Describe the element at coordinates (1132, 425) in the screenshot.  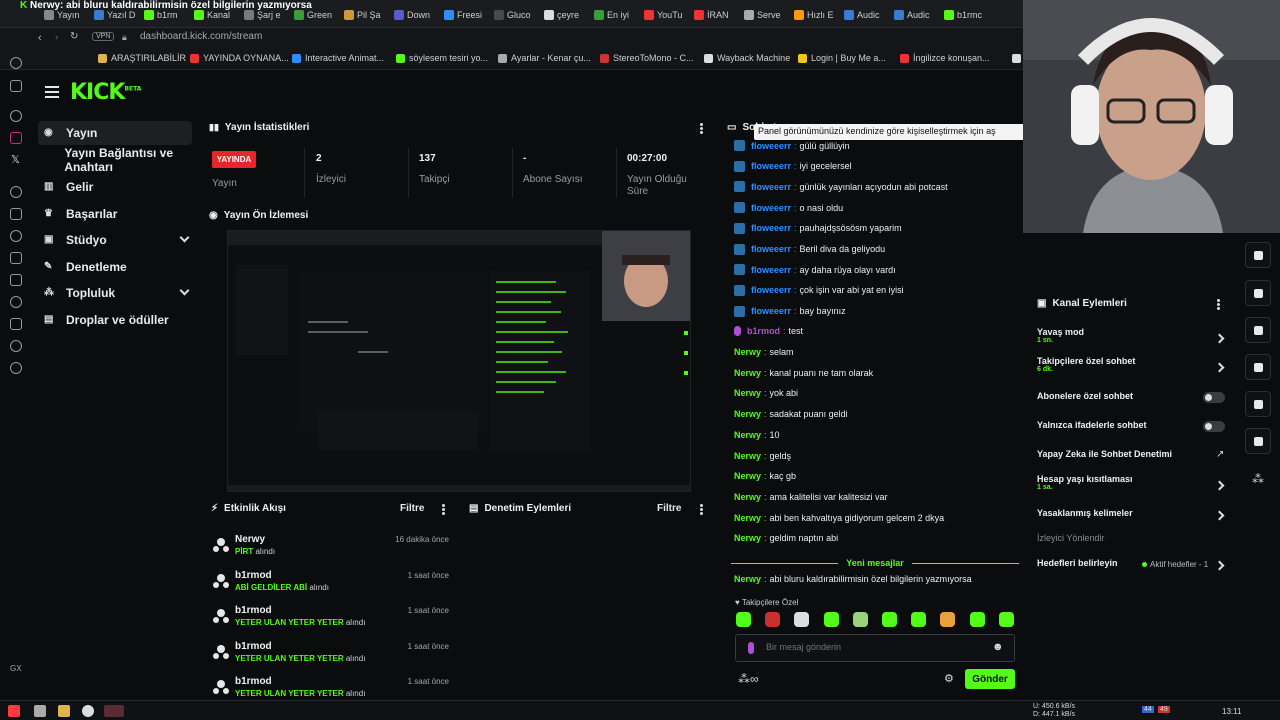
I see `channel-action-item: Yalnızca ifadelerle sohbet` at that location.